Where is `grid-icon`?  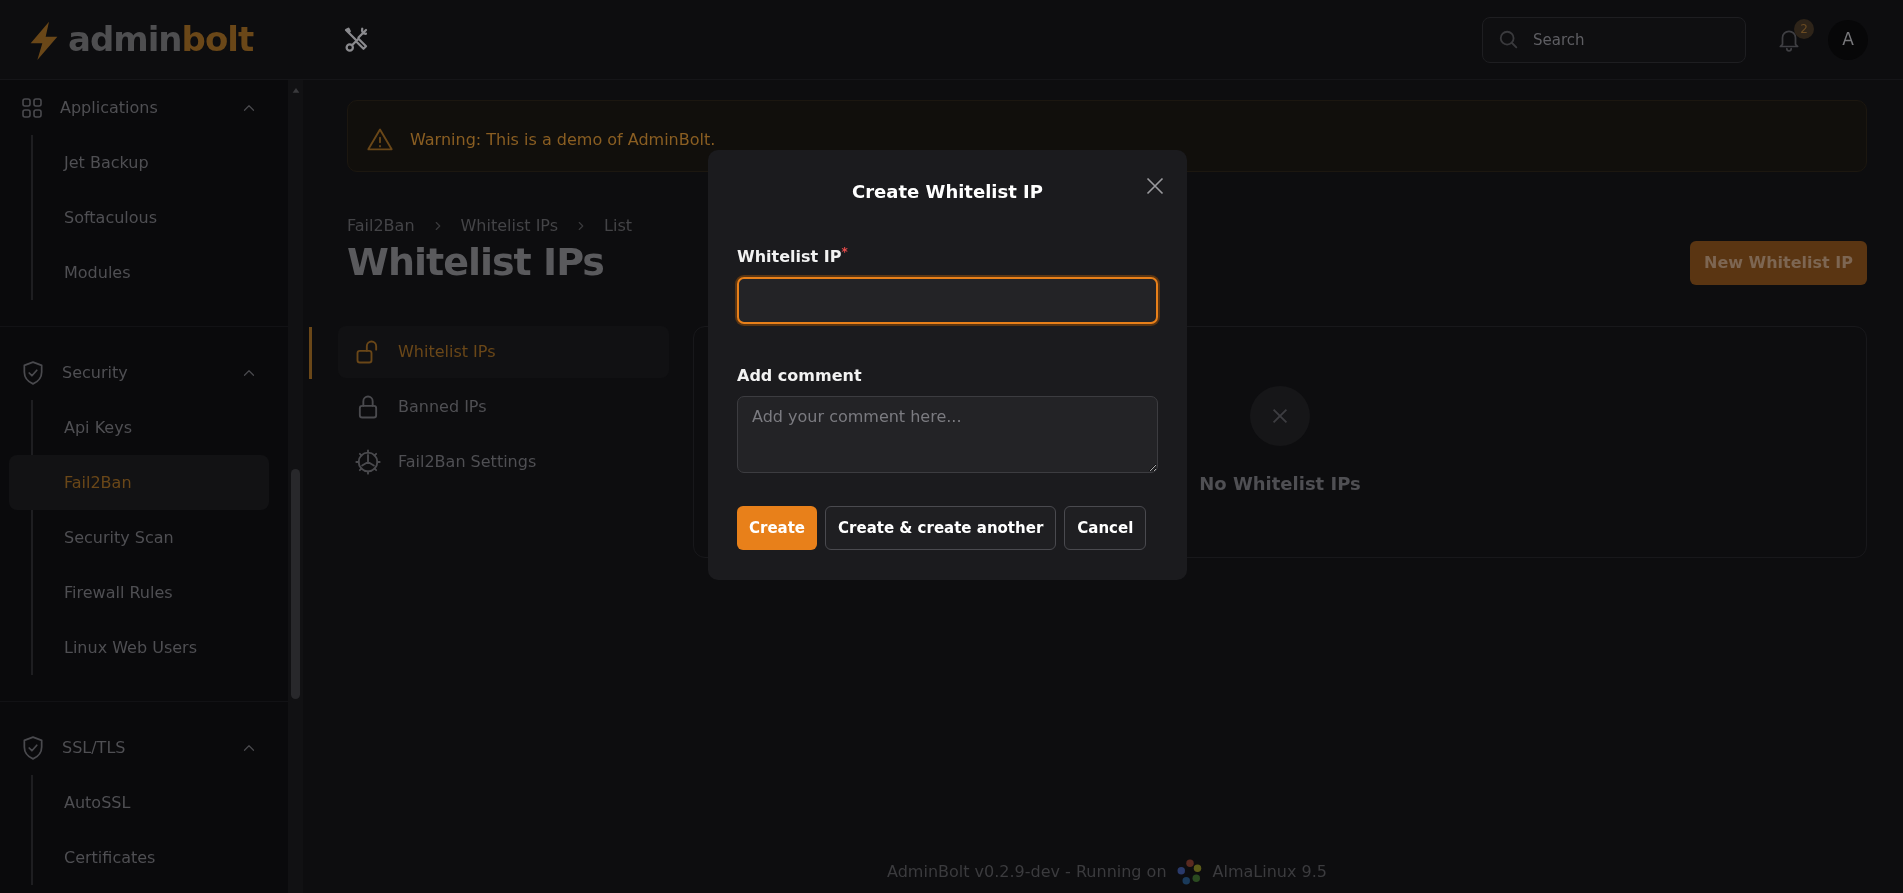
grid-icon is located at coordinates (32, 107).